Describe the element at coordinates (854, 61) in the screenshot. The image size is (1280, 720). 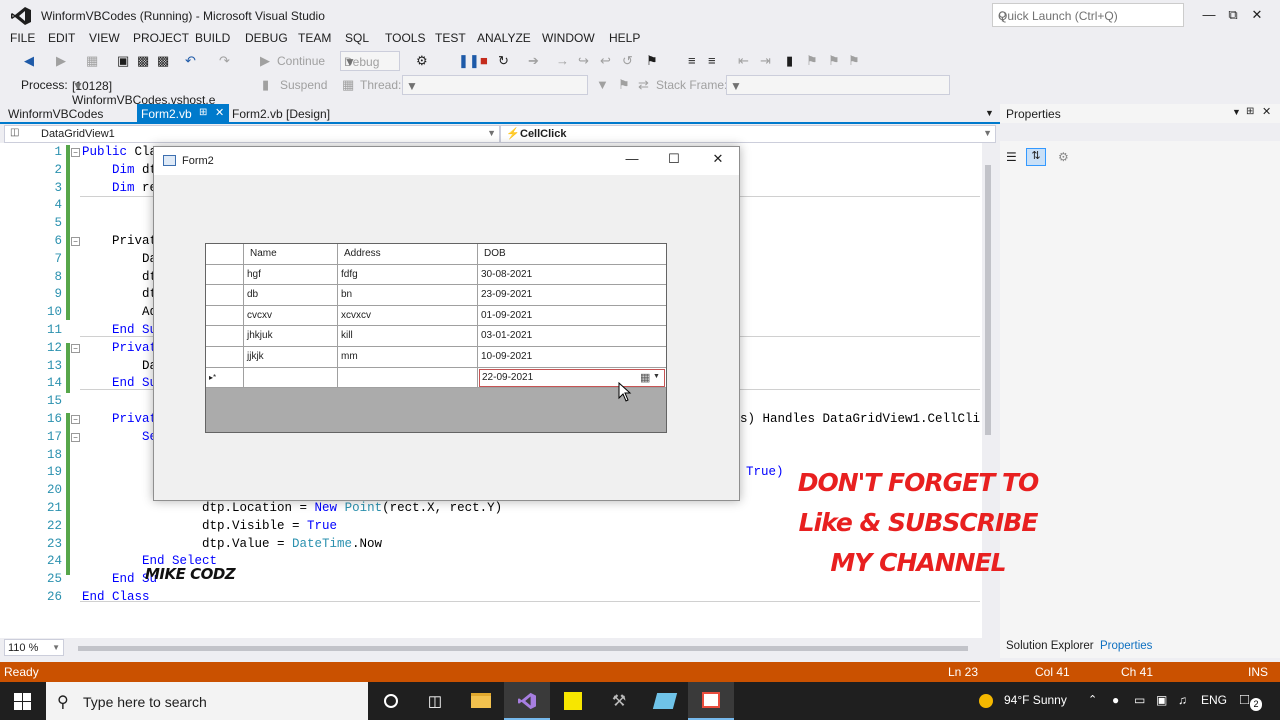
I see `clear-bookmarks-icon: ⚑` at that location.